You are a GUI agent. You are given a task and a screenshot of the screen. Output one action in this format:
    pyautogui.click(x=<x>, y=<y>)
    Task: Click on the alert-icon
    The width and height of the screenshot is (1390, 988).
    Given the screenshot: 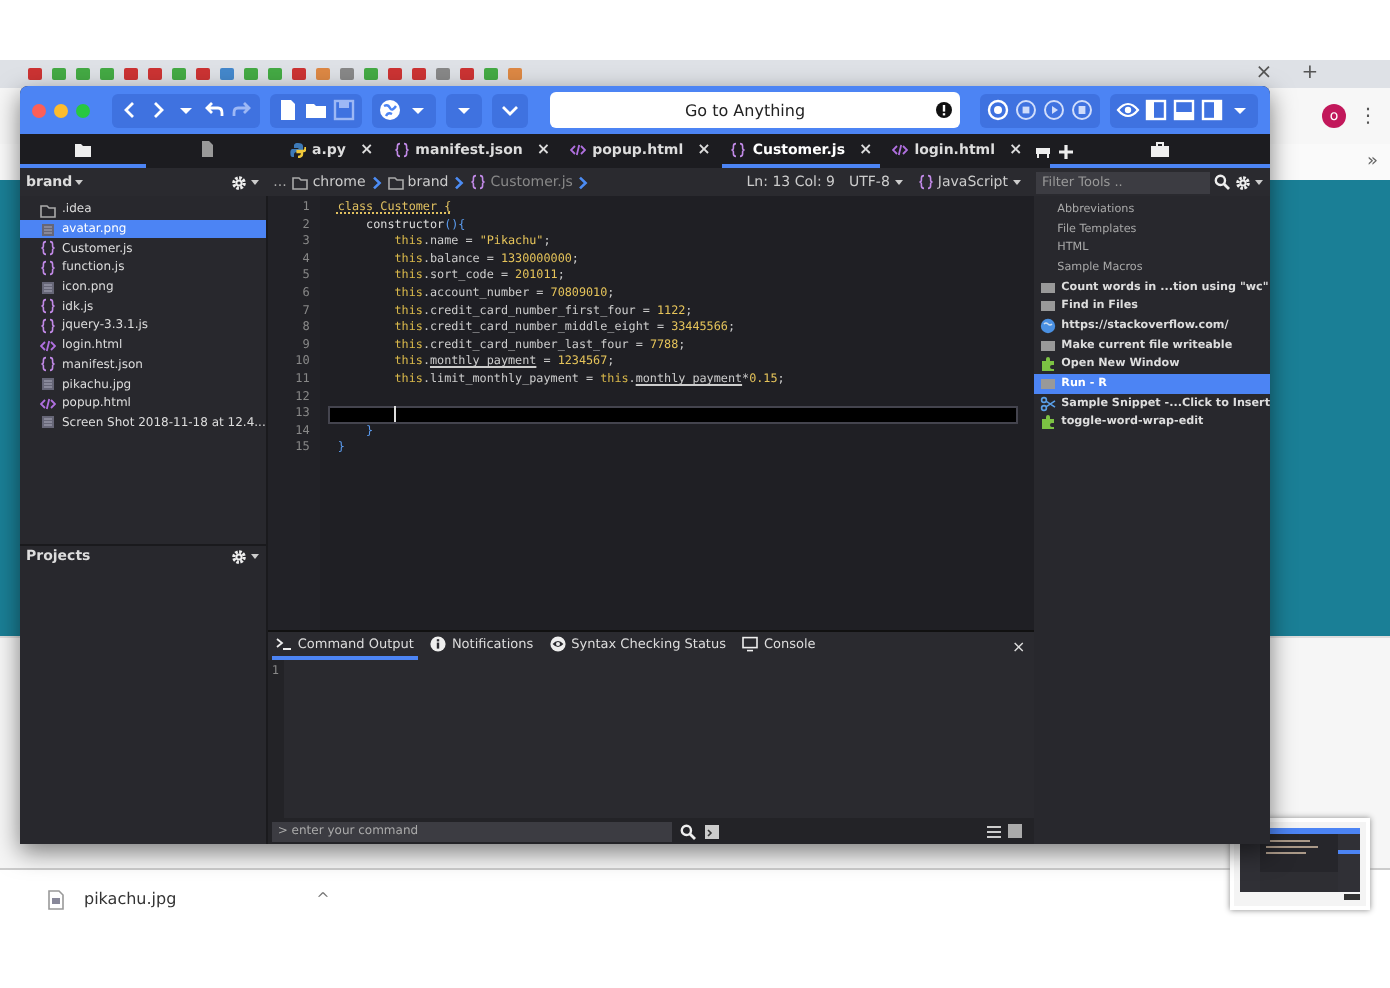 What is the action you would take?
    pyautogui.click(x=944, y=110)
    